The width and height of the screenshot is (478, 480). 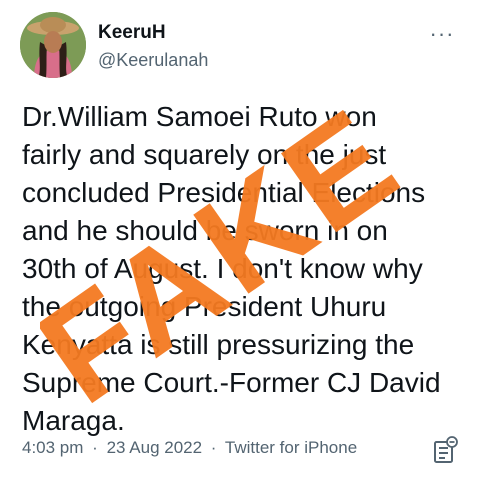 I want to click on more-options-icon: ···, so click(x=442, y=33).